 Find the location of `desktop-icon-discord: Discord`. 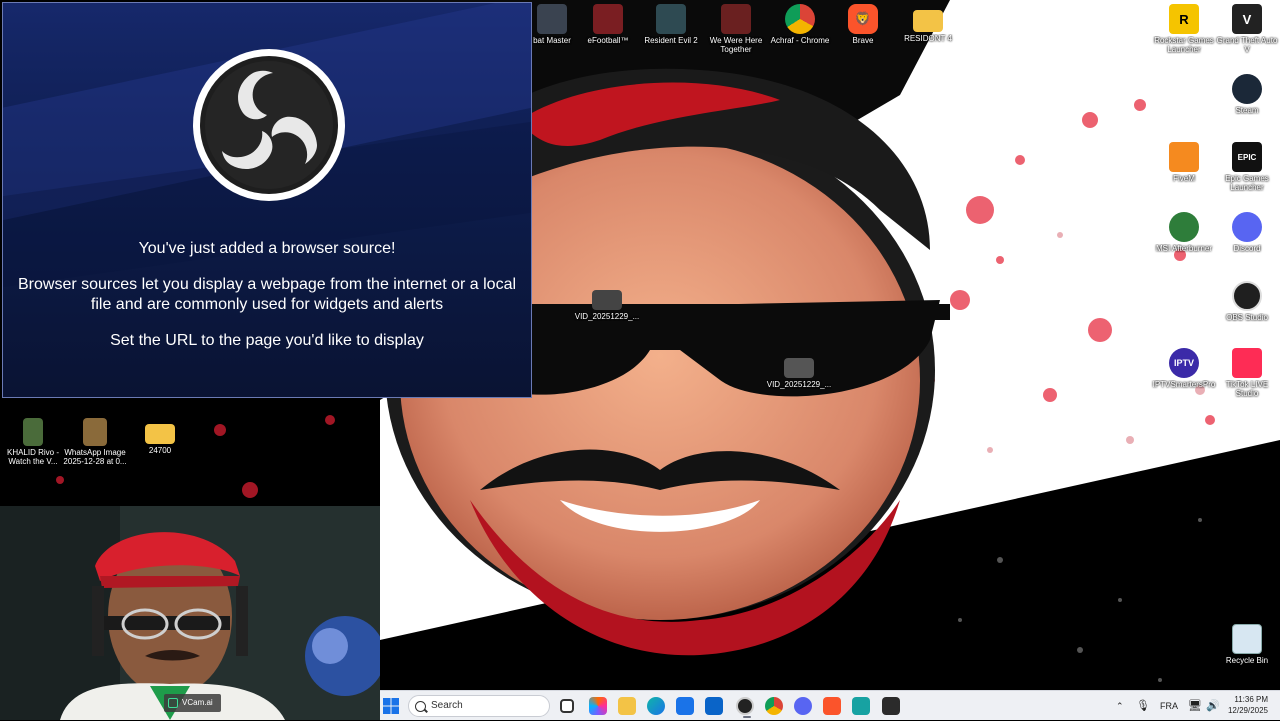

desktop-icon-discord: Discord is located at coordinates (1247, 232).